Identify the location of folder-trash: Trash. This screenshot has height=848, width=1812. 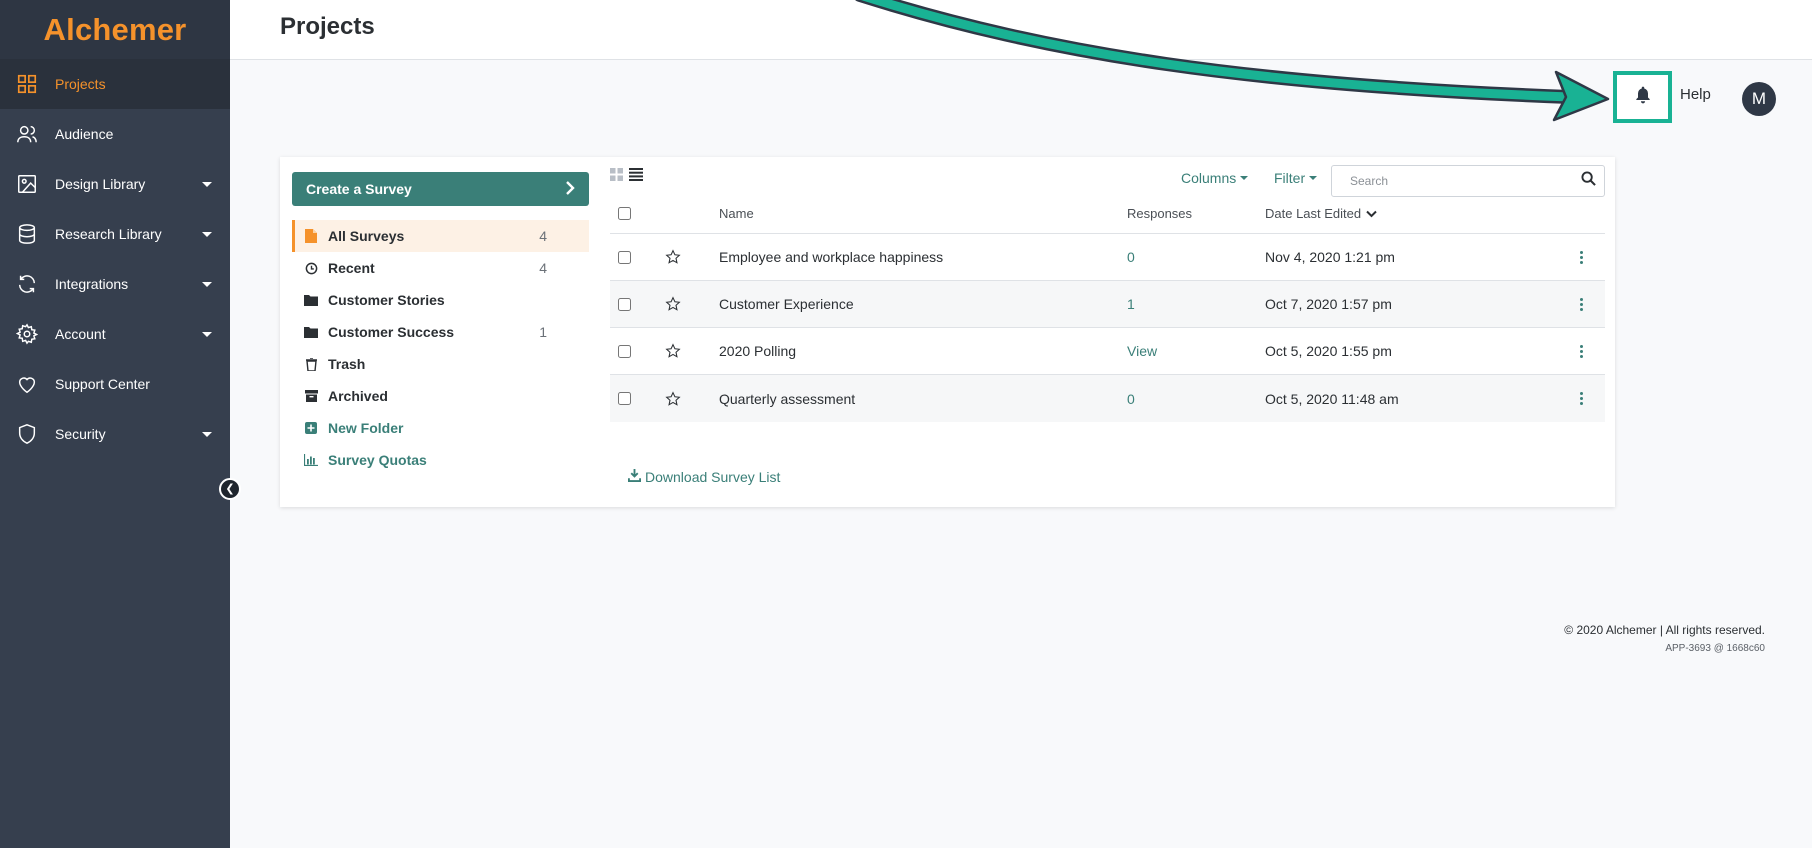
(440, 364).